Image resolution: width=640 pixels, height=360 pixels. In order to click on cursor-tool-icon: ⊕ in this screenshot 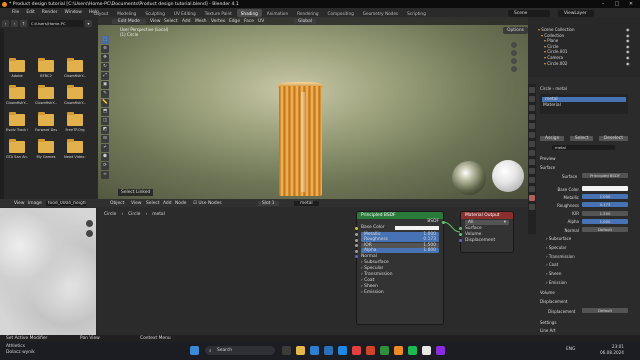, I will do `click(105, 49)`.